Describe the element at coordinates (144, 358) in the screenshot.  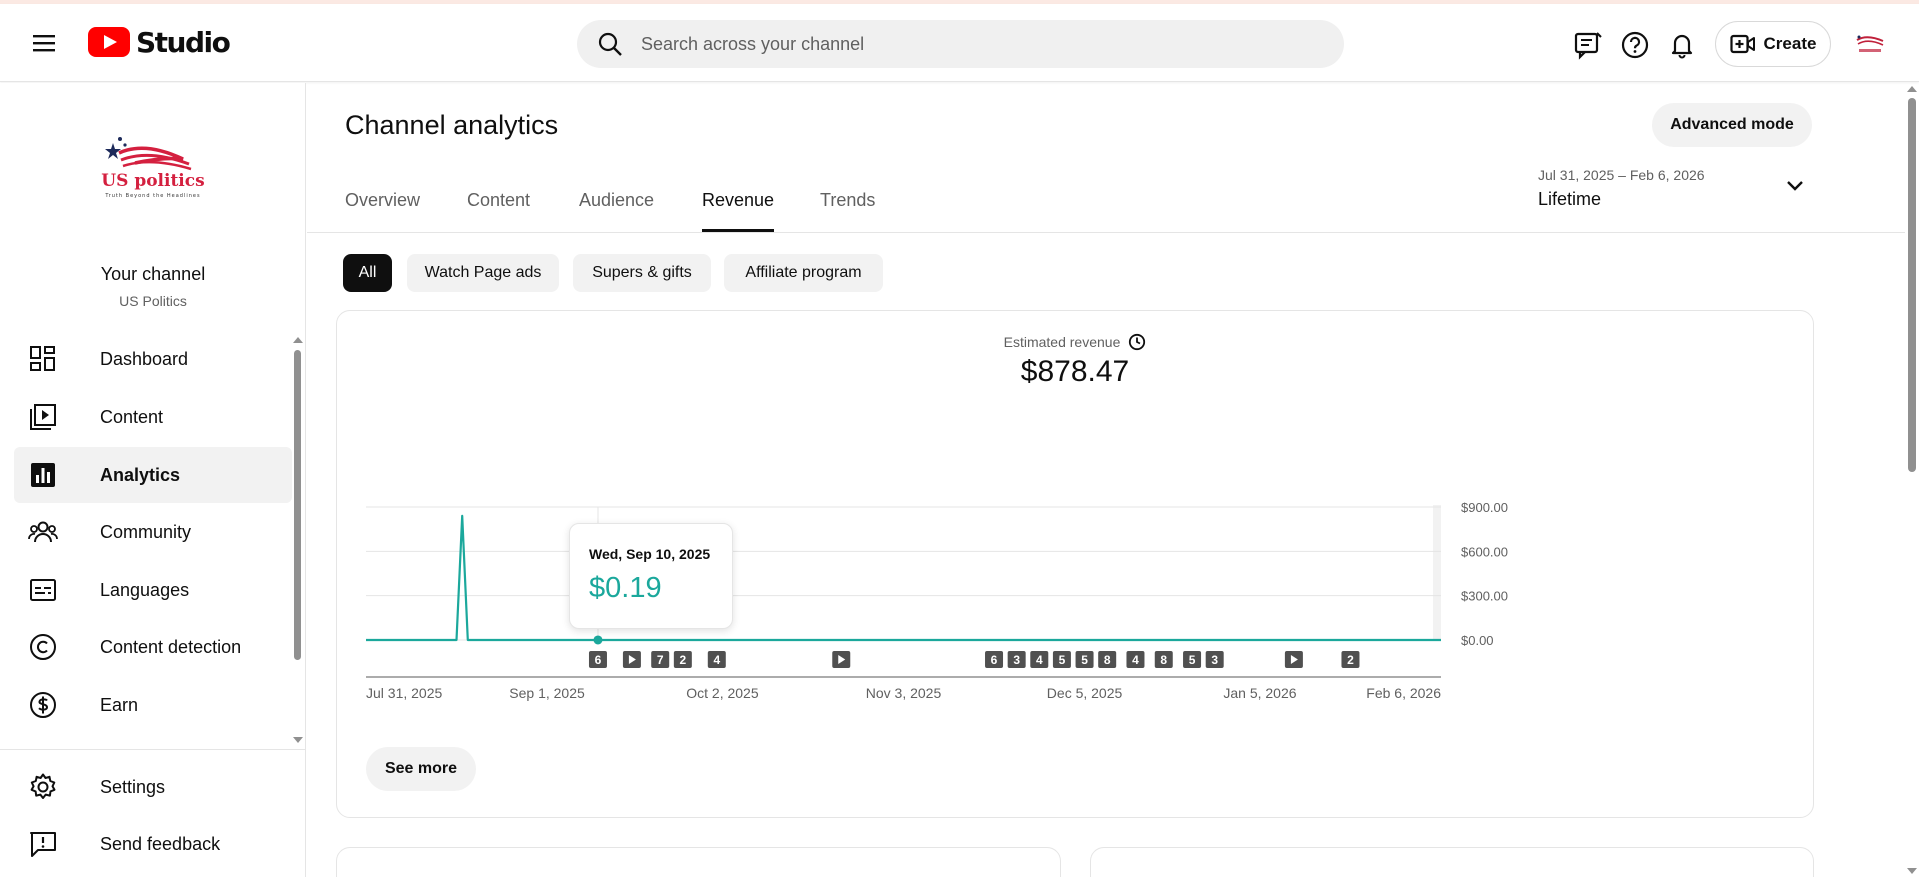
I see `sidebar-item-label: Dashboard` at that location.